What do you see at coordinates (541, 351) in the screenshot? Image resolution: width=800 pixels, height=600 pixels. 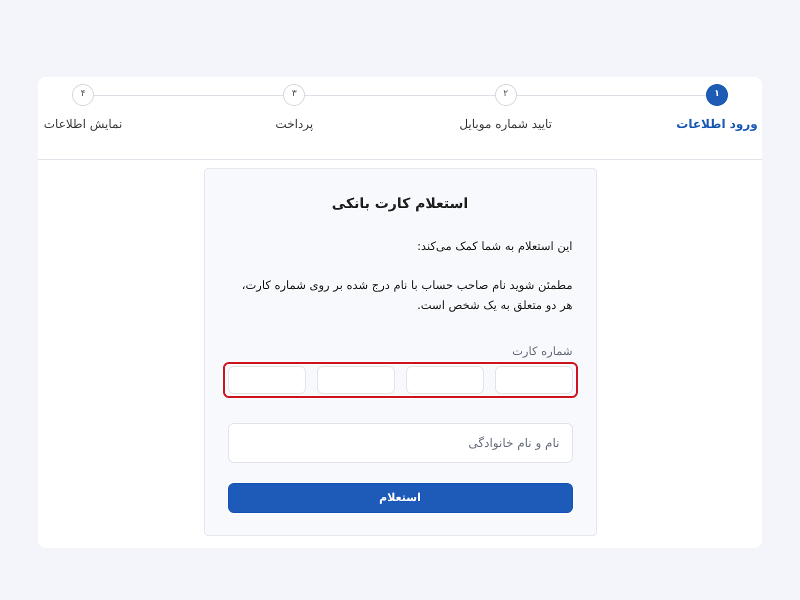 I see `card-number-label: شماره کارت` at bounding box center [541, 351].